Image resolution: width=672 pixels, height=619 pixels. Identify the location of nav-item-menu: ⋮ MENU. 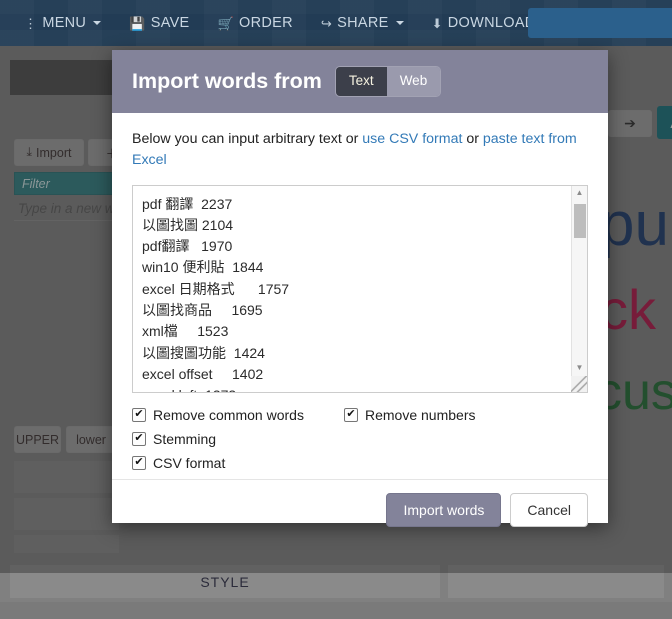
(62, 23).